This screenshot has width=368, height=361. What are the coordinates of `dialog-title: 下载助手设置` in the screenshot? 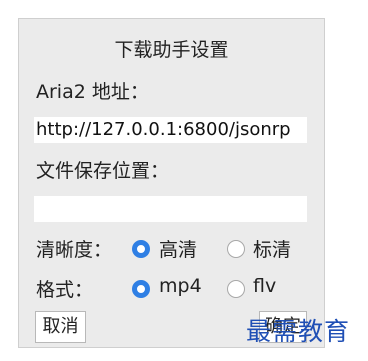 It's located at (171, 50).